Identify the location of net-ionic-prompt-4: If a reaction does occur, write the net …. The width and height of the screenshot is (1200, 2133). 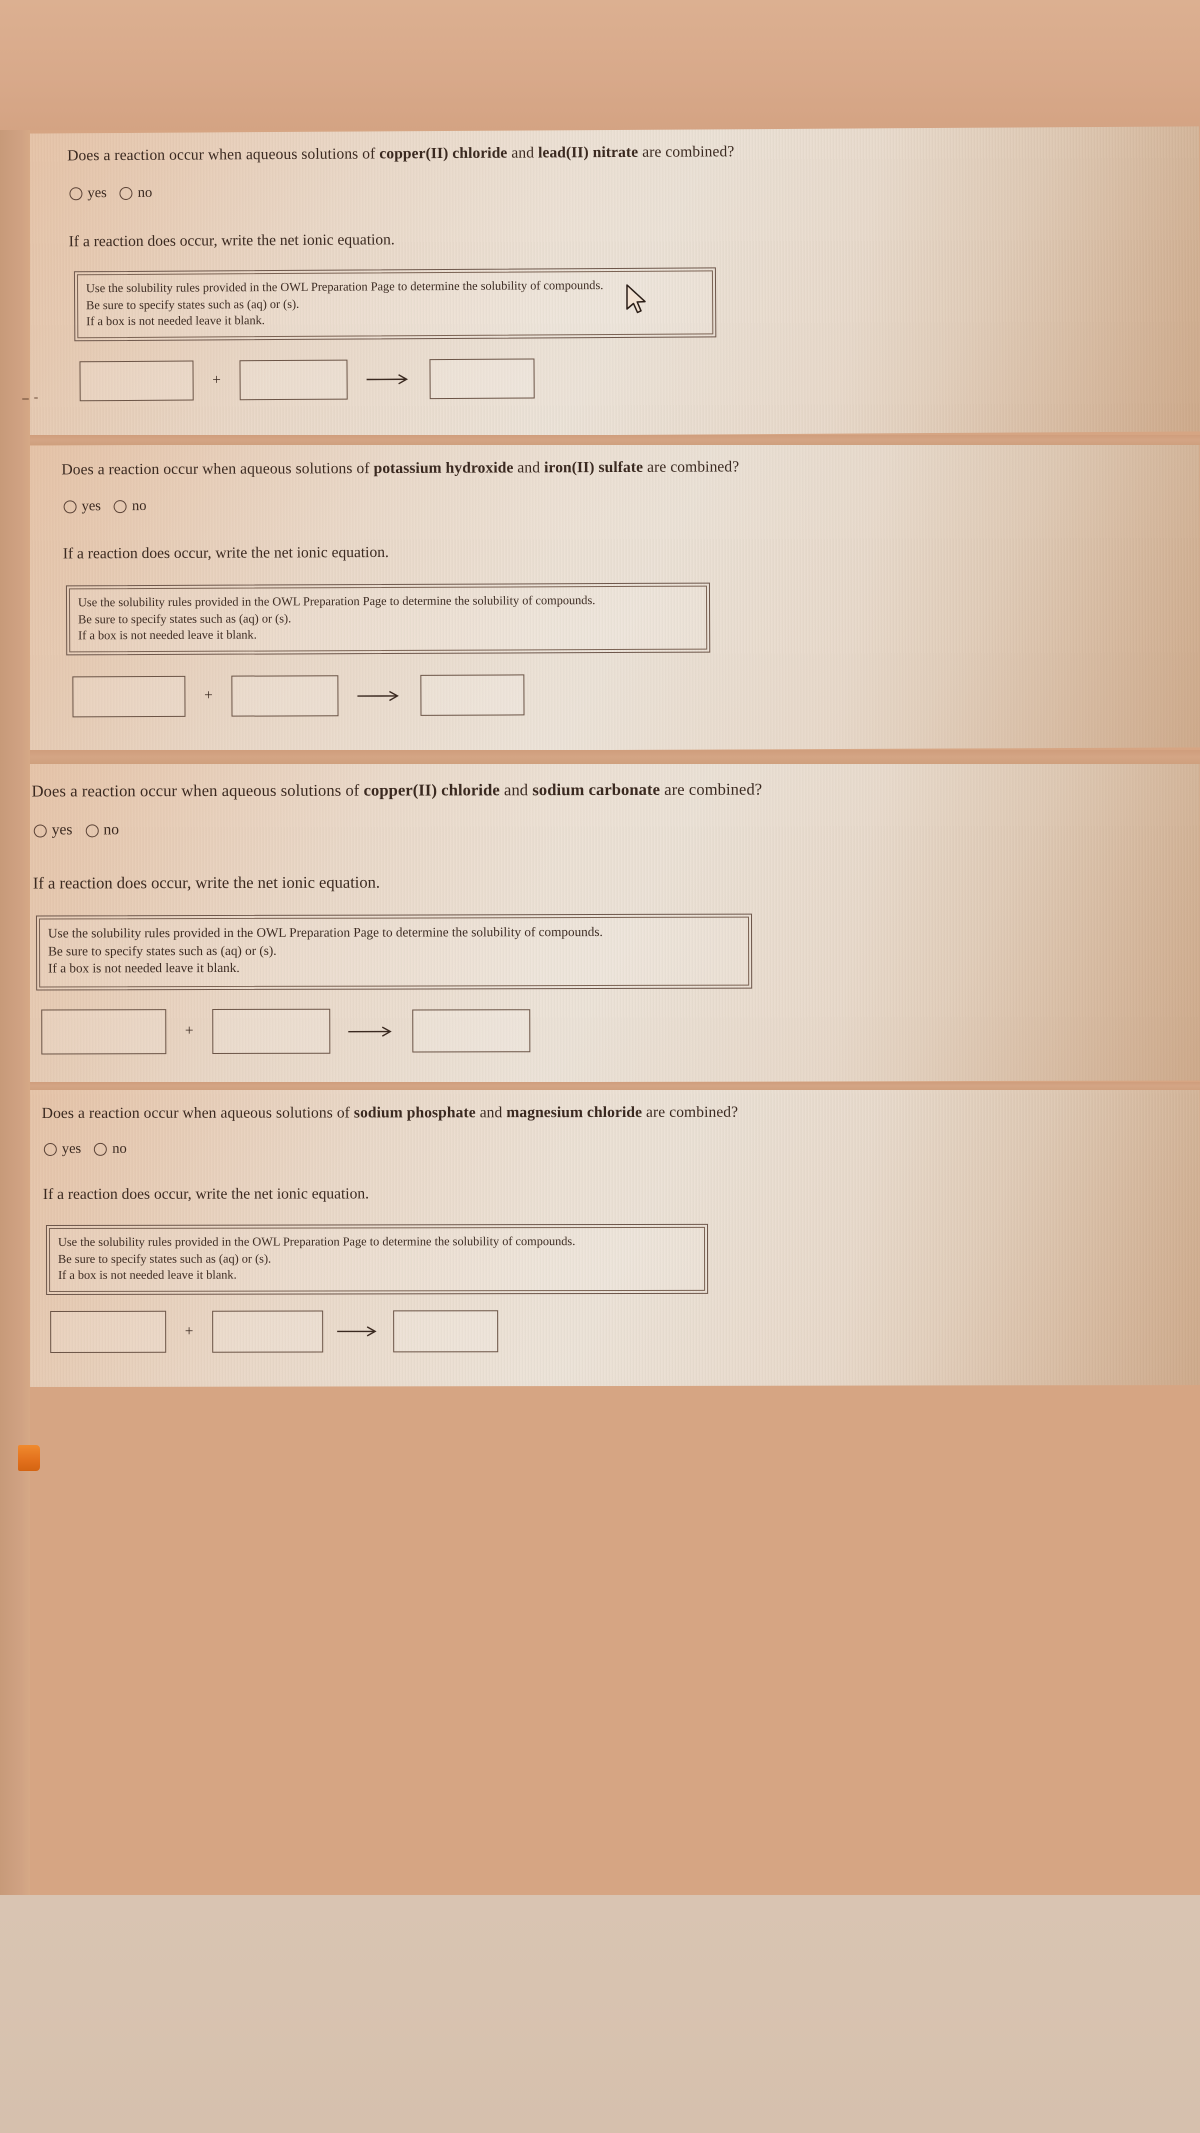
(205, 1194).